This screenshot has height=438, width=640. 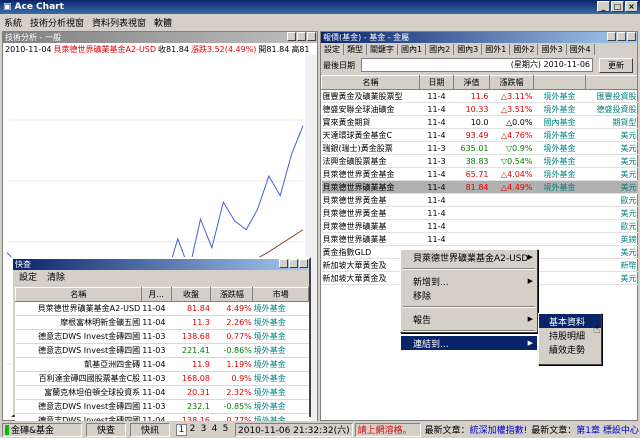 I want to click on fund-table-row: 貝萊德世界黃金基 11-4 歐元, so click(x=479, y=200).